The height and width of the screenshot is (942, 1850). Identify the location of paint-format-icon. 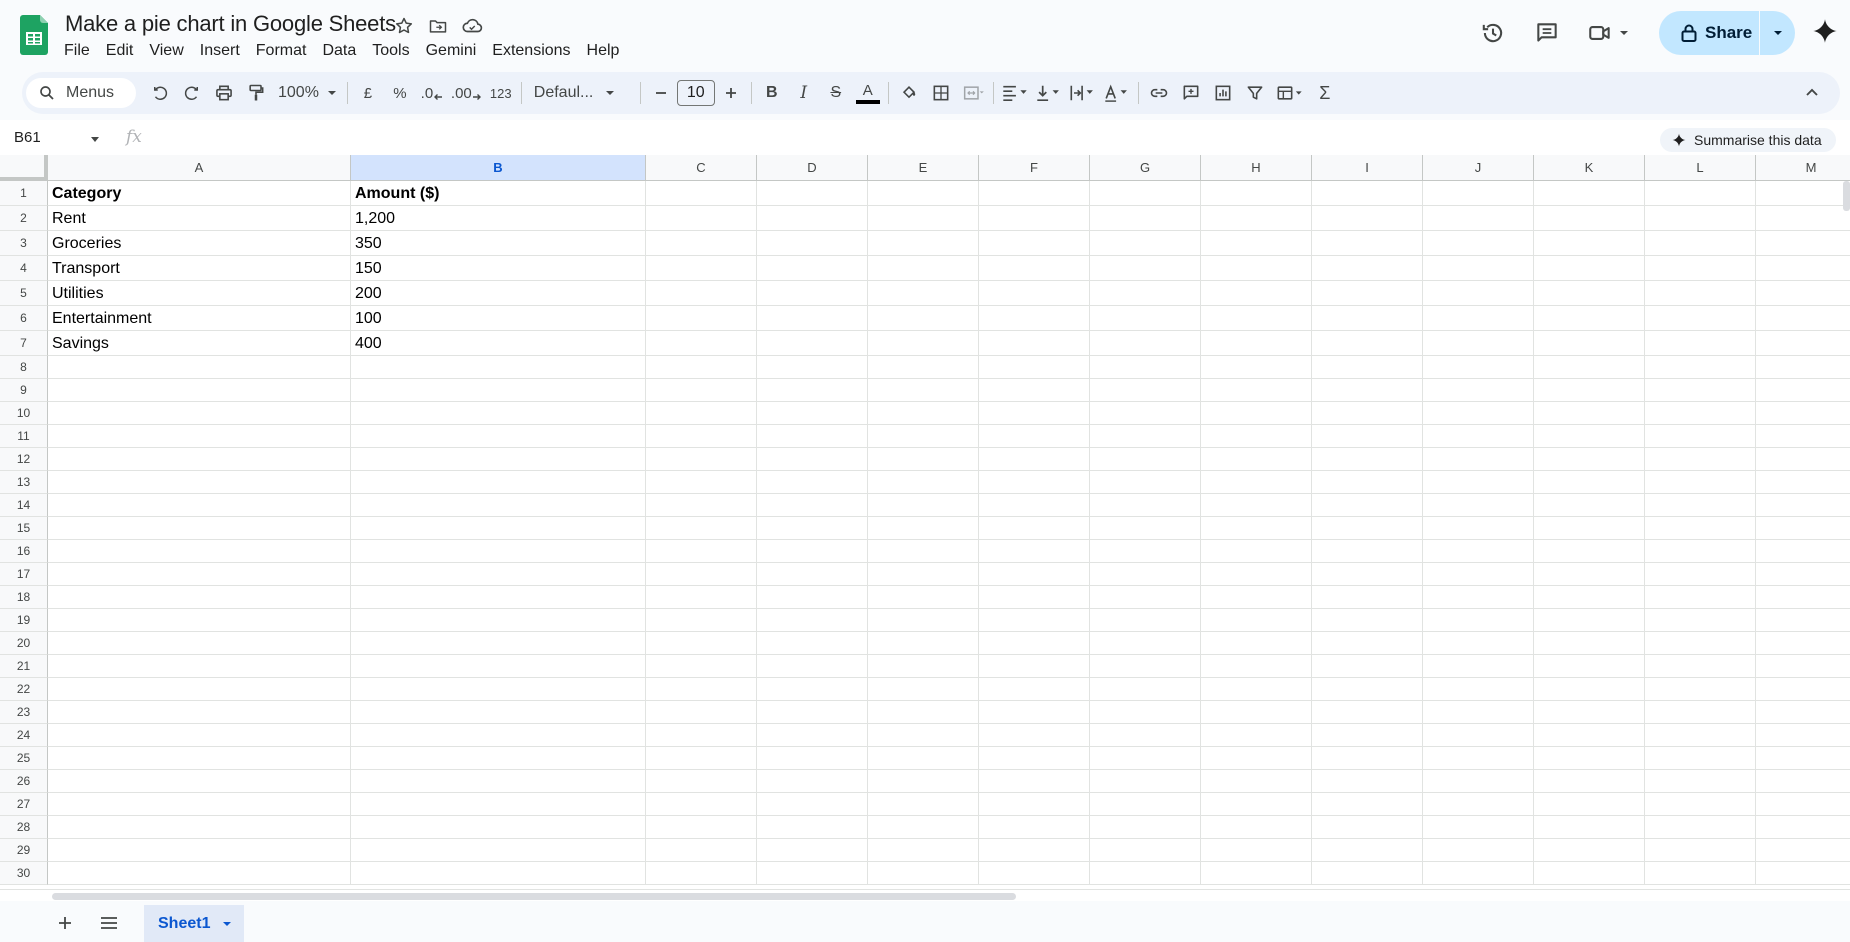
(256, 93).